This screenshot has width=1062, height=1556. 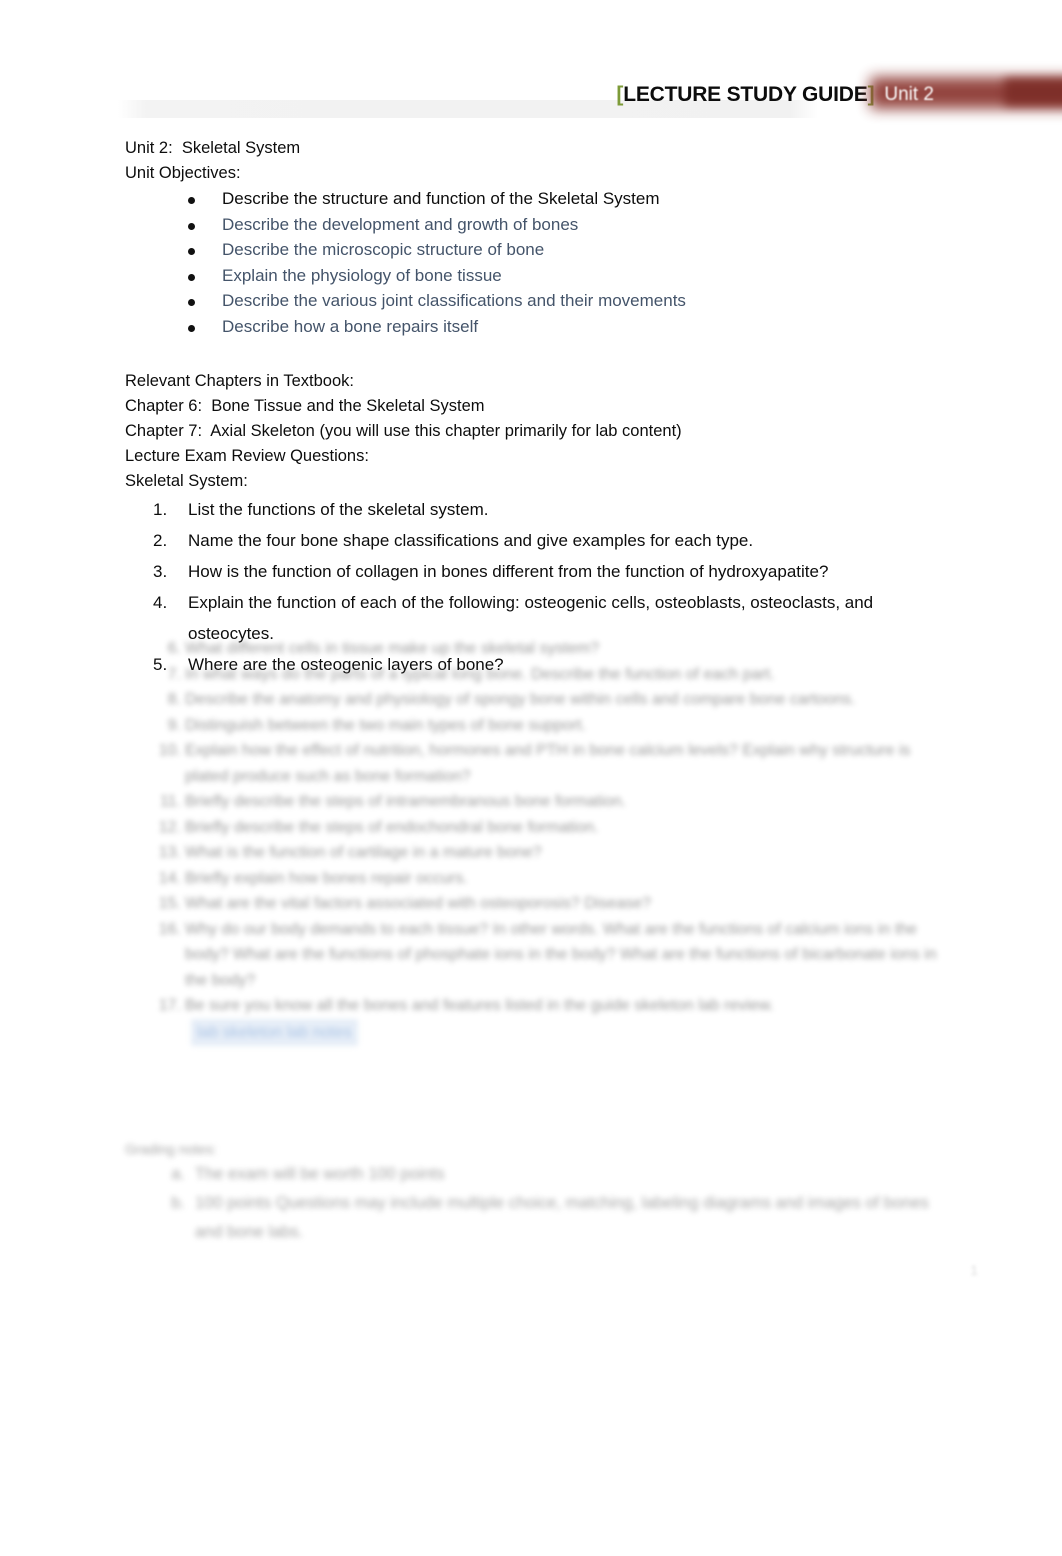 What do you see at coordinates (326, 878) in the screenshot?
I see `list-item-text: Briefly explain how bones repair occurs.` at bounding box center [326, 878].